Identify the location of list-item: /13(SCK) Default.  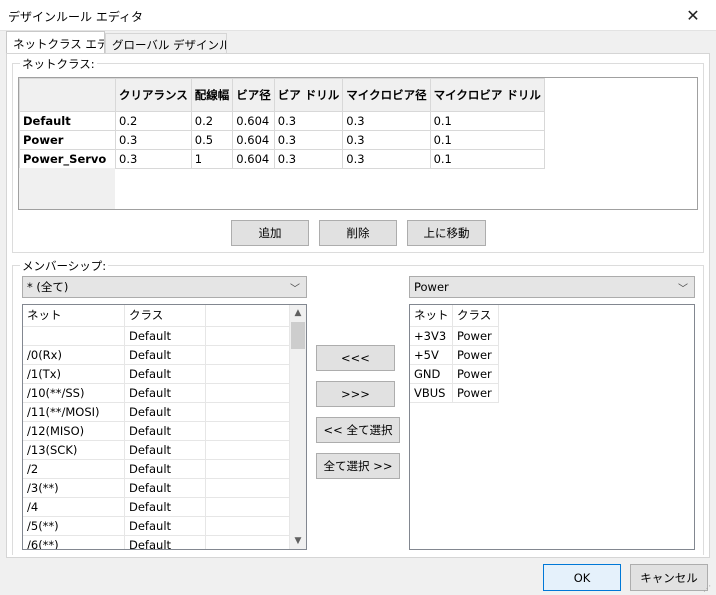
(156, 450).